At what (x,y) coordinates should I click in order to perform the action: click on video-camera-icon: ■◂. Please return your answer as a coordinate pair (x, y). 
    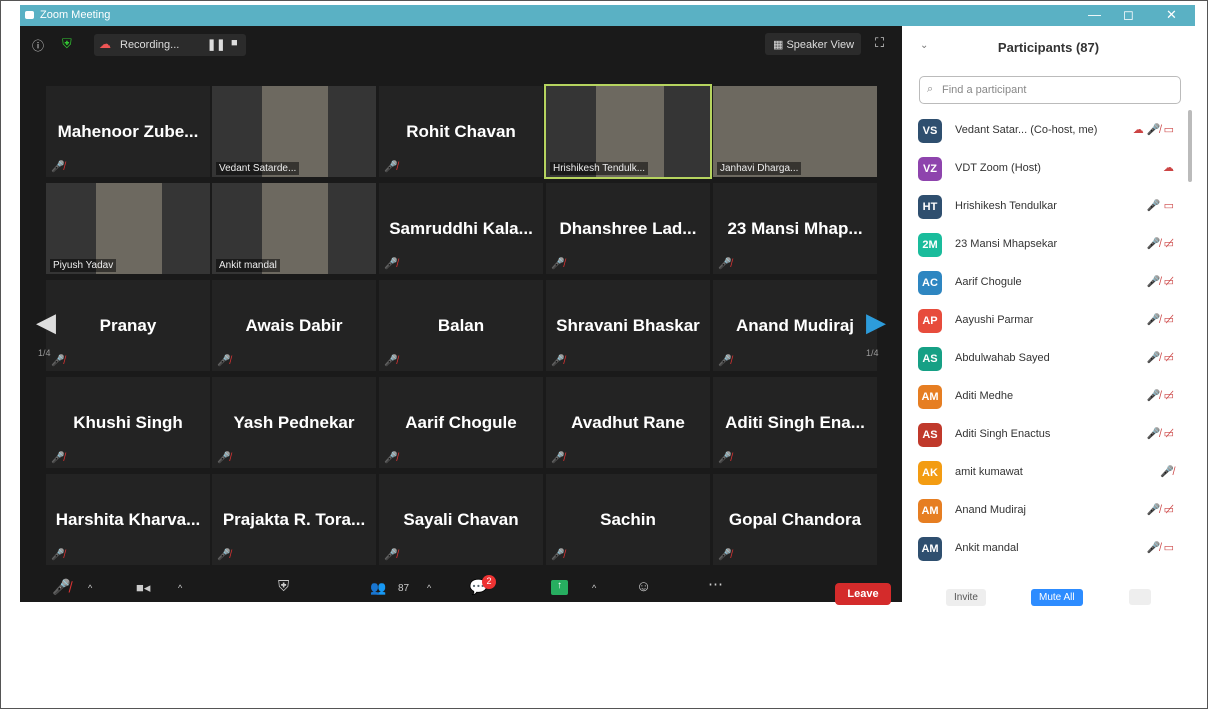
    Looking at the image, I should click on (143, 588).